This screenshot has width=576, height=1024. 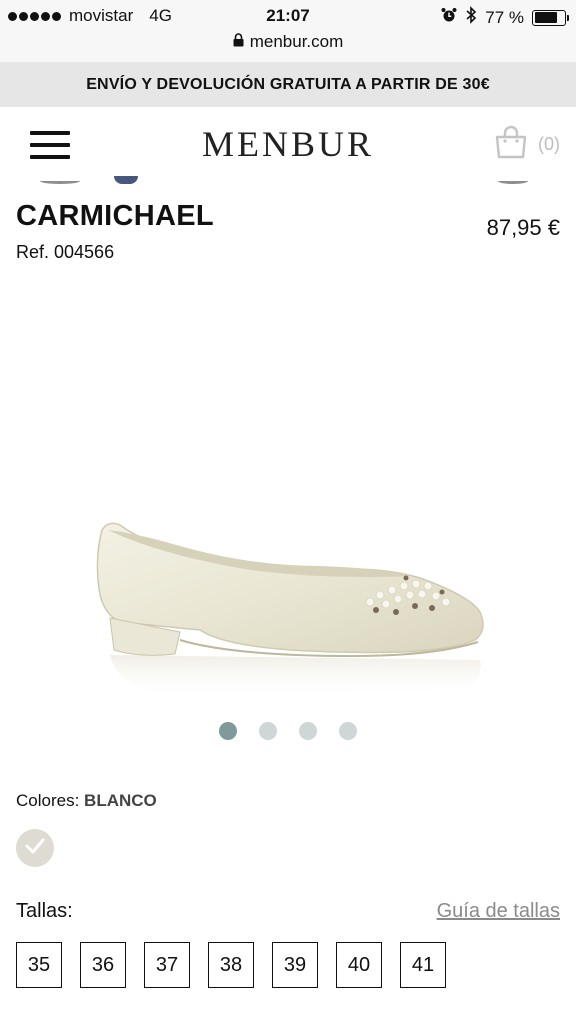 I want to click on checkmark-icon, so click(x=35, y=848).